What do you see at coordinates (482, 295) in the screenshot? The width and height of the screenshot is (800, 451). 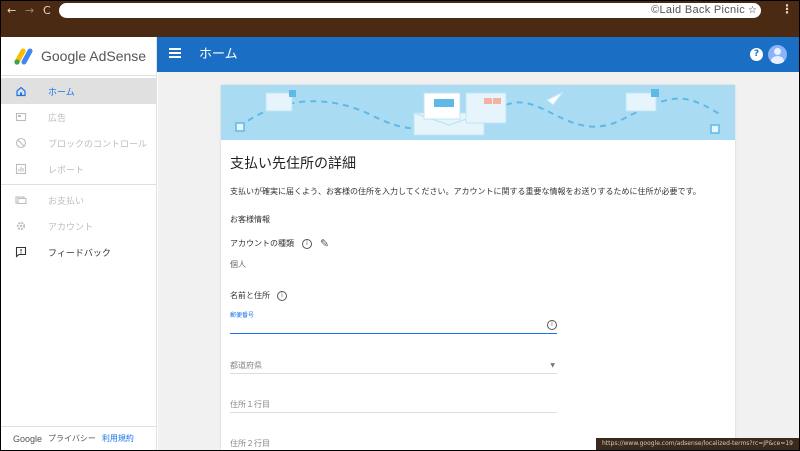 I see `name-address-heading: 名前と住所 i` at bounding box center [482, 295].